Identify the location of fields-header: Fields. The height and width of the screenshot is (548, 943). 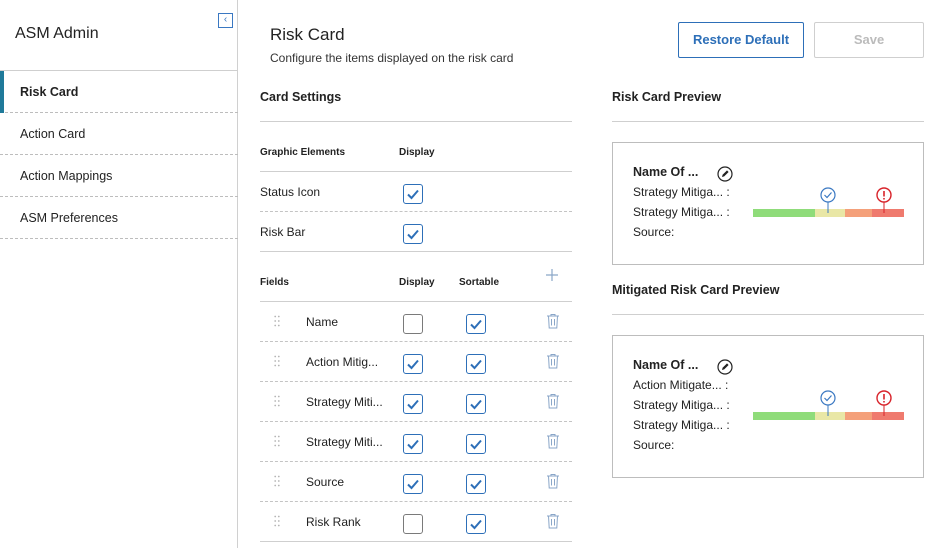
(274, 282).